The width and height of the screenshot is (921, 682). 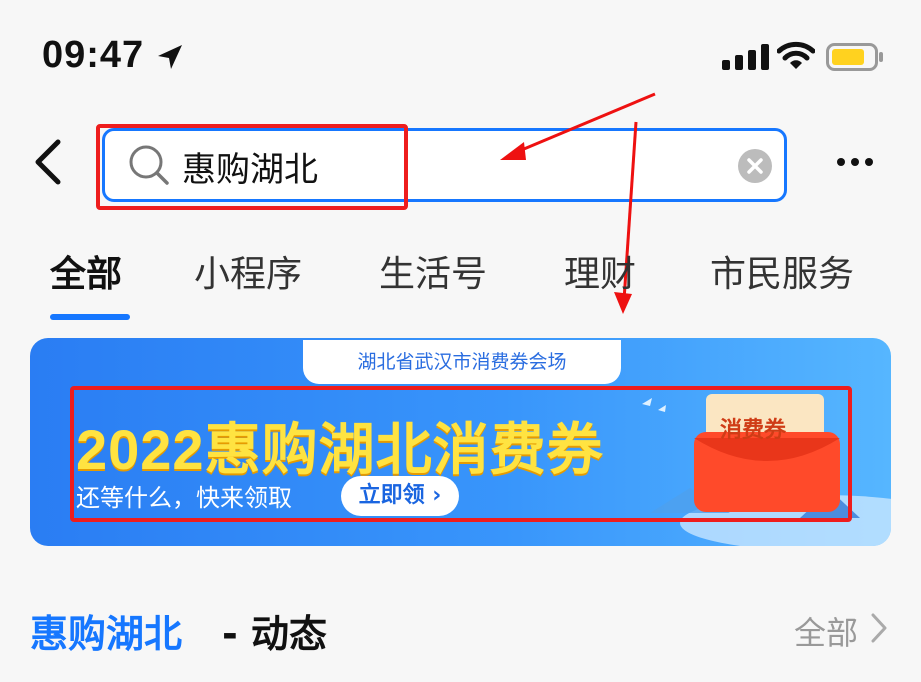 I want to click on view-all-link: 全部, so click(x=826, y=631).